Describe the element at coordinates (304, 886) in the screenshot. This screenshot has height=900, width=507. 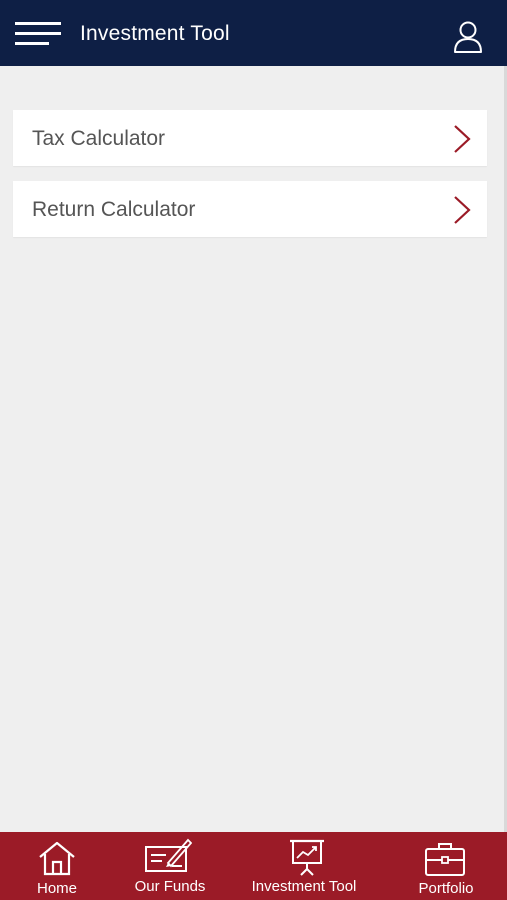
I see `nav-investment-tool-label: Investment Tool` at that location.